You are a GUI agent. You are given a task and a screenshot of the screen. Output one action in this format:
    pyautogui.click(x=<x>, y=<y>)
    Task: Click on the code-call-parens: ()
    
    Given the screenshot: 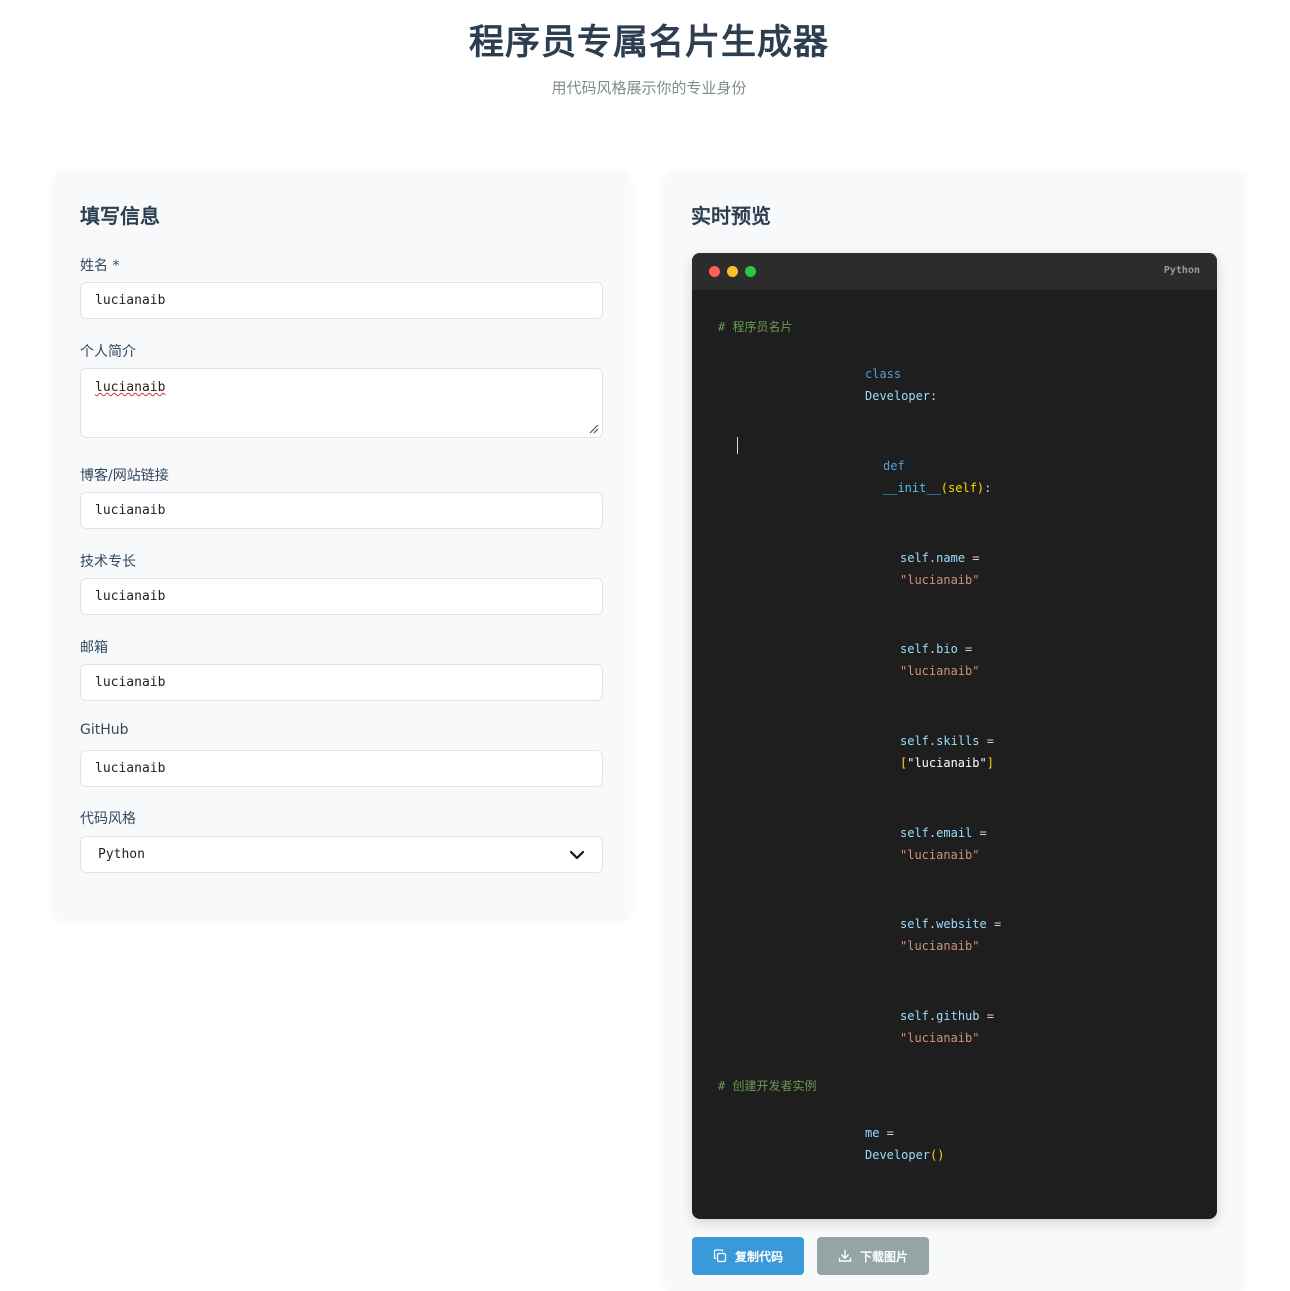 What is the action you would take?
    pyautogui.click(x=937, y=1155)
    